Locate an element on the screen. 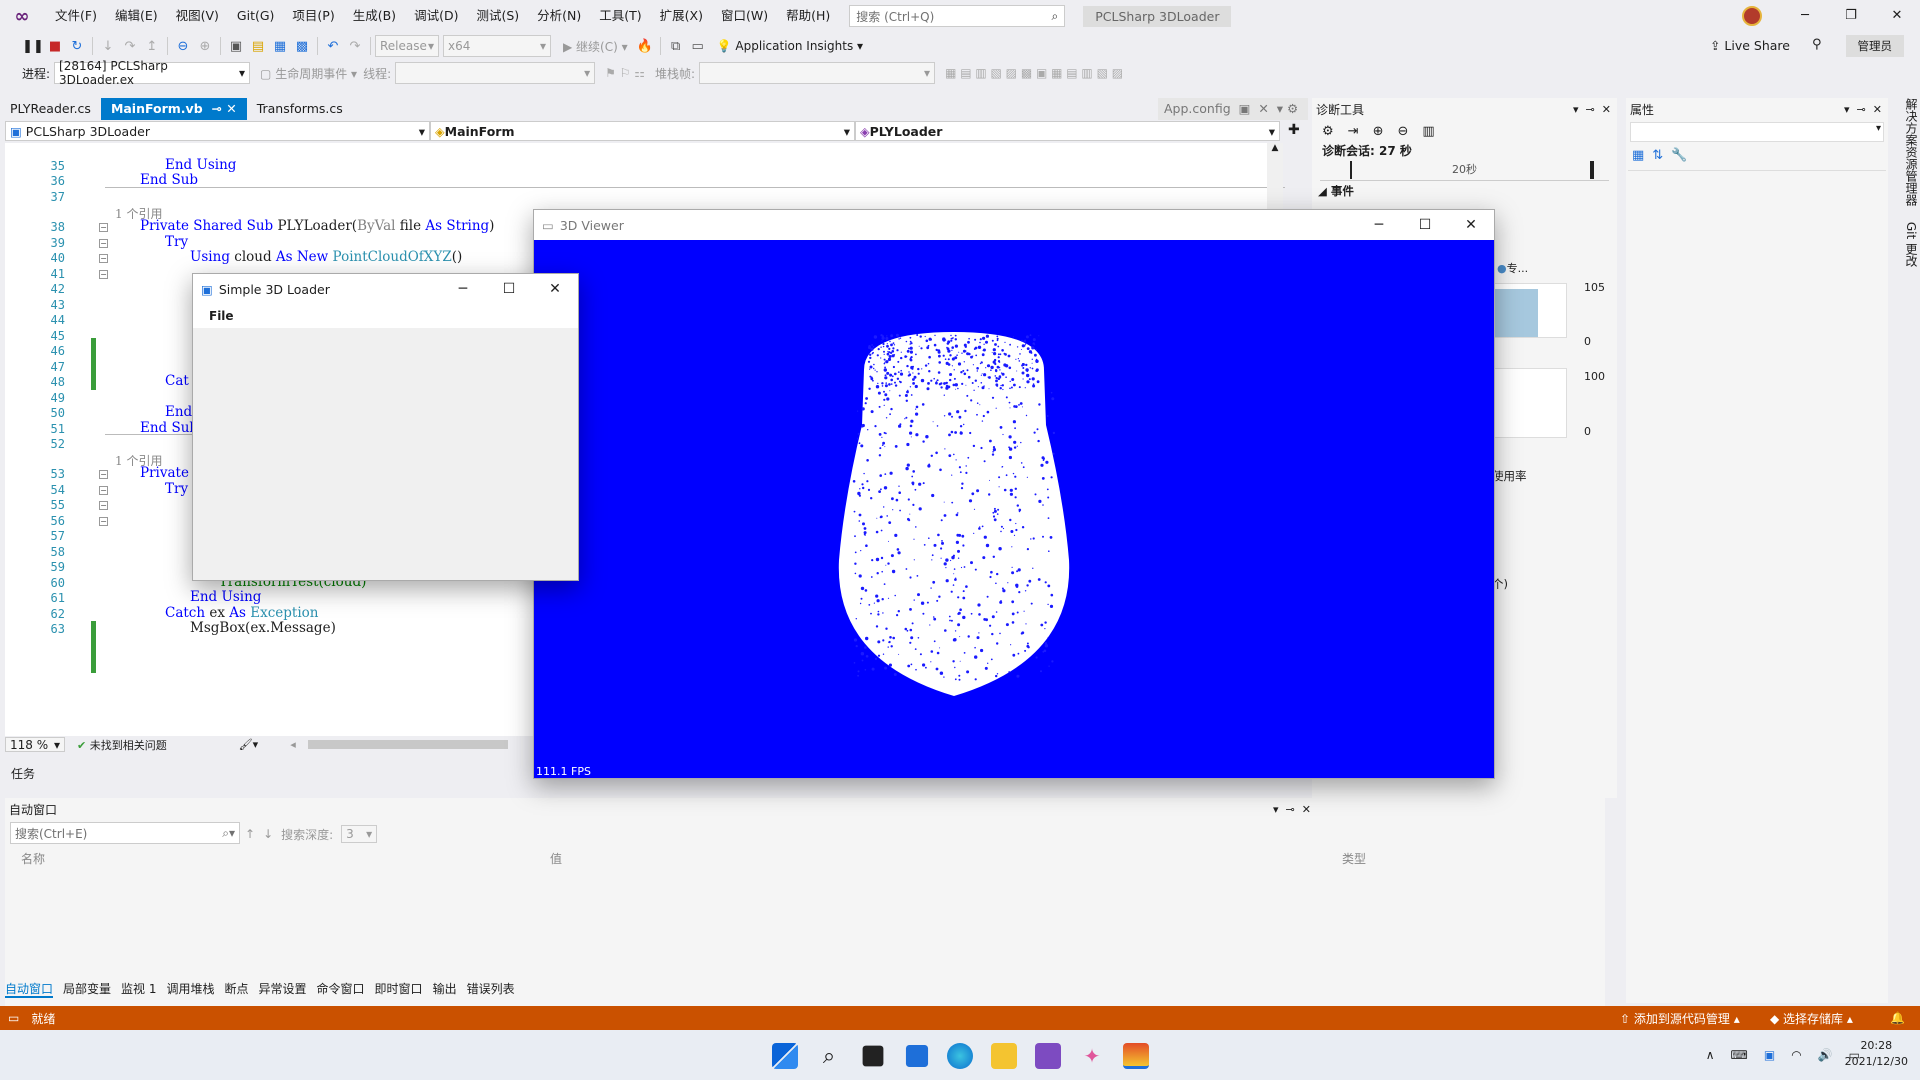  menu-item: 测试(S) is located at coordinates (497, 16).